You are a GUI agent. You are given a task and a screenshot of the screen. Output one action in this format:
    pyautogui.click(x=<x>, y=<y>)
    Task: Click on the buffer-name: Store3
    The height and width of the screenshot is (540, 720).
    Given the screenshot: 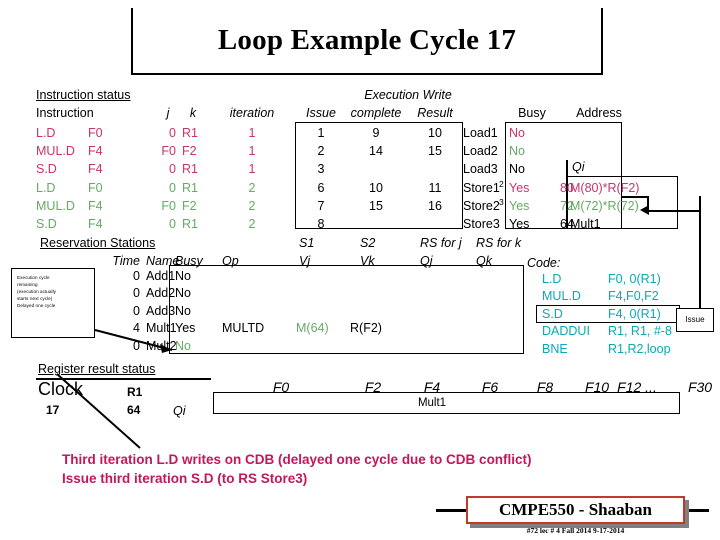 What is the action you would take?
    pyautogui.click(x=481, y=224)
    